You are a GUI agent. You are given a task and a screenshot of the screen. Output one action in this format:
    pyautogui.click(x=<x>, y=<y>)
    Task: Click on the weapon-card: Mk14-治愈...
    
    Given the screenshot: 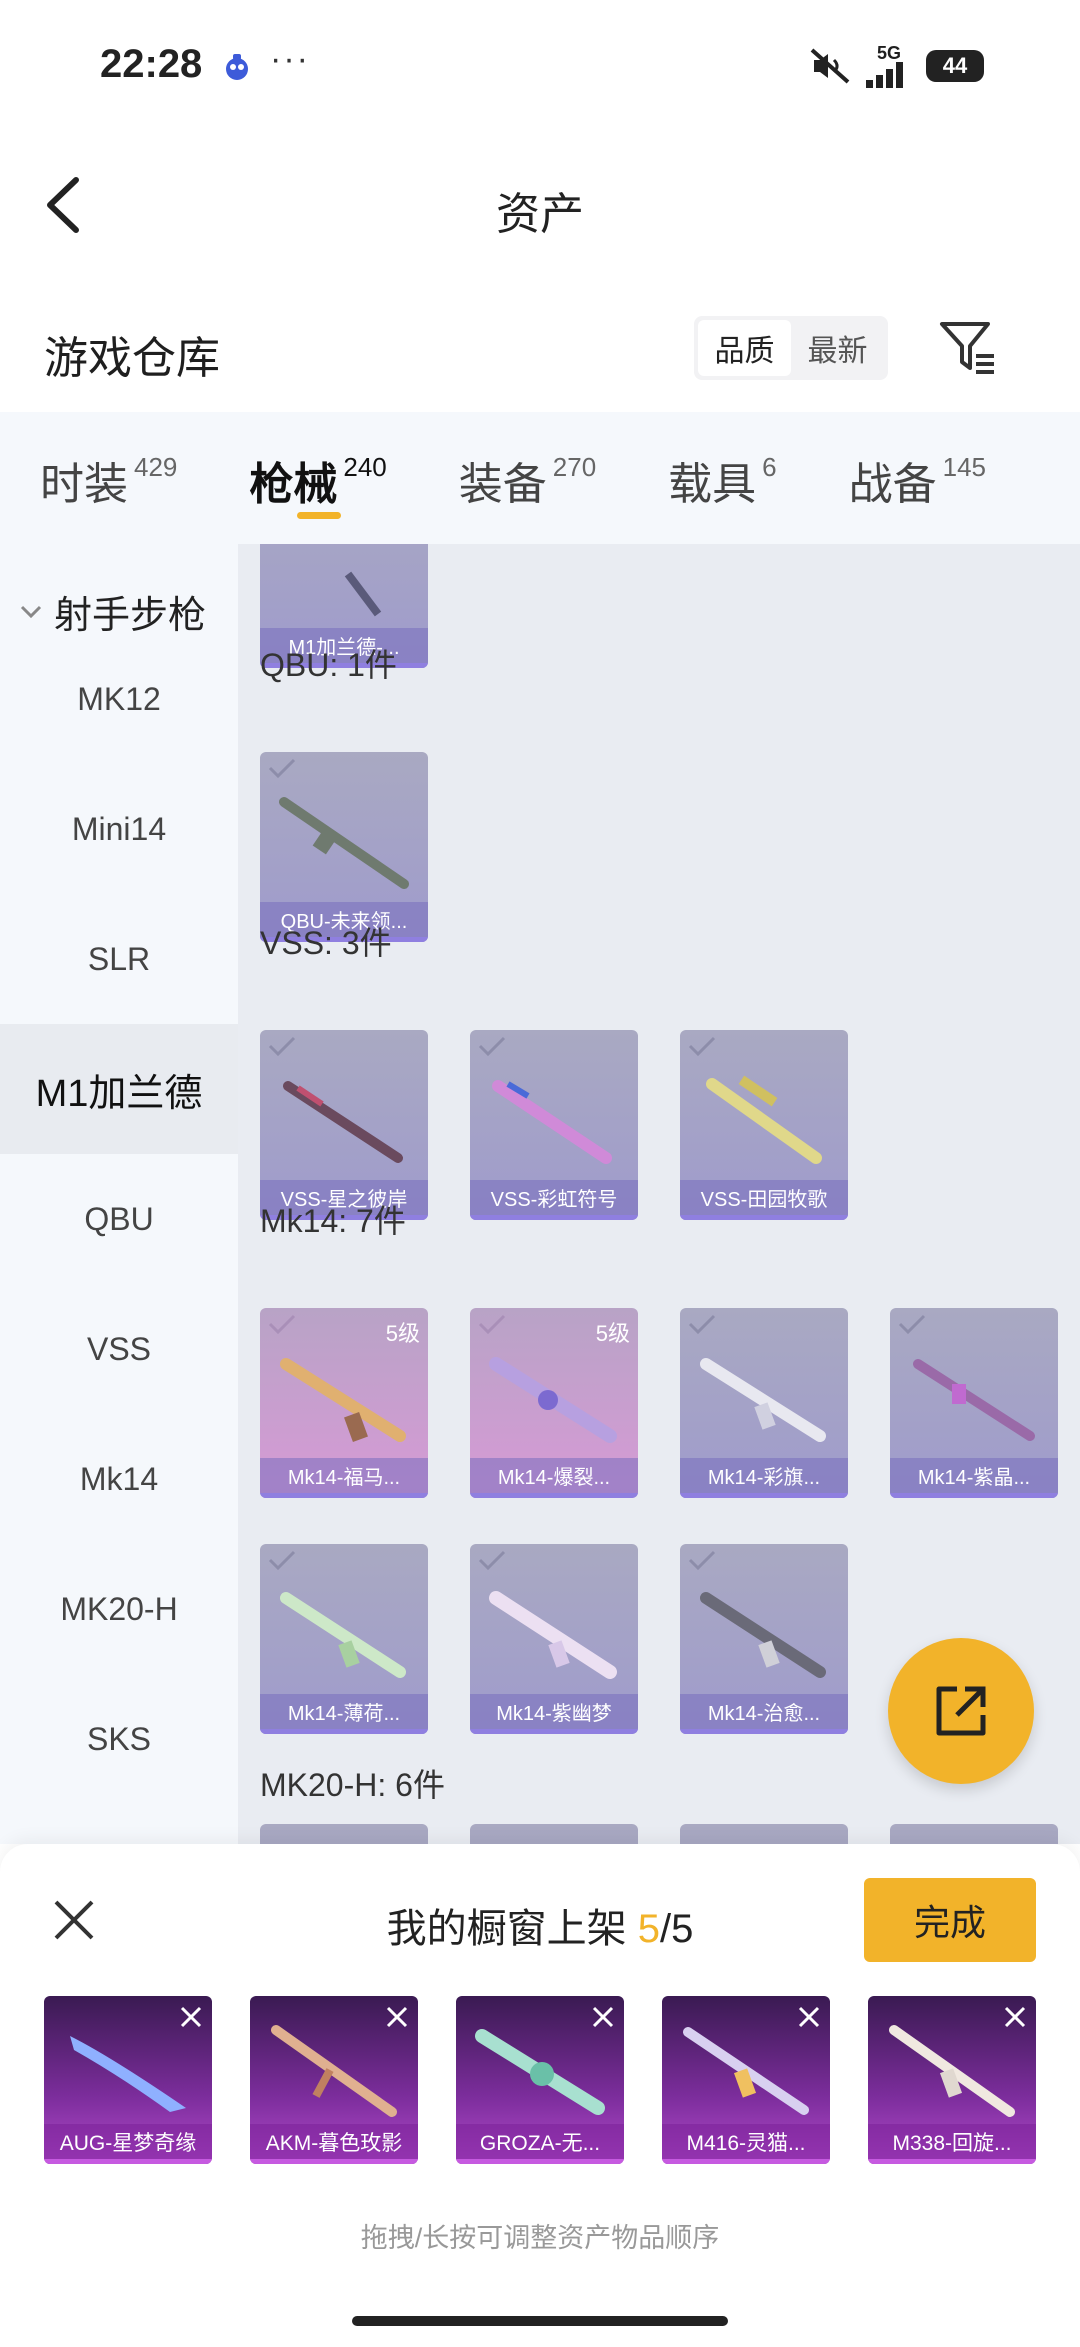 What is the action you would take?
    pyautogui.click(x=764, y=1639)
    